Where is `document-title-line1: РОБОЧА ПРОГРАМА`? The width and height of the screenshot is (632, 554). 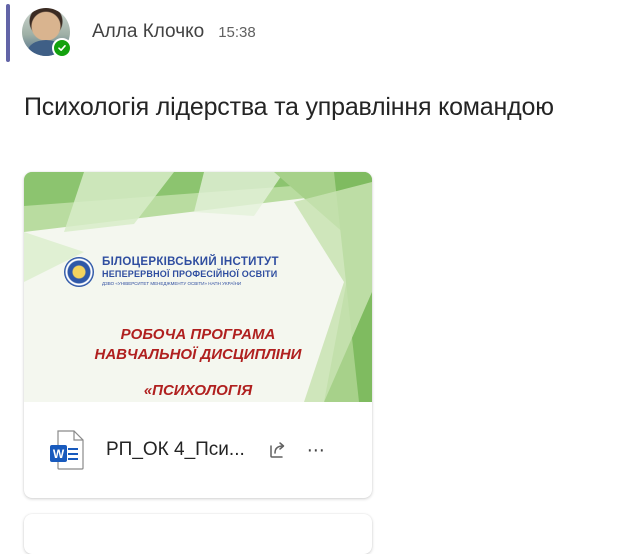
document-title-line1: РОБОЧА ПРОГРАМА is located at coordinates (198, 334).